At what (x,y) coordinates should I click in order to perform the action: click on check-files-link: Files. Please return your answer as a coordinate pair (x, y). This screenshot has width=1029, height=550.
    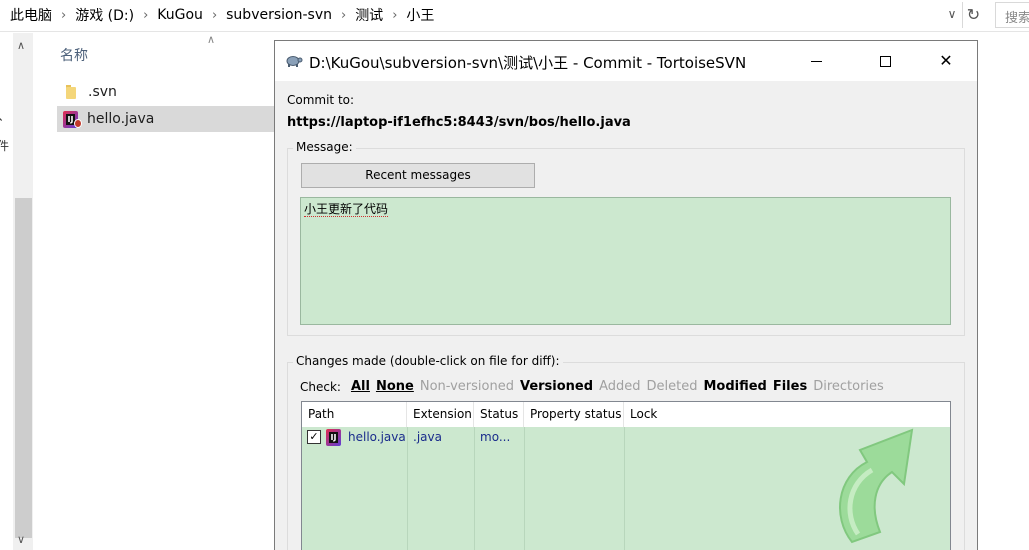
    Looking at the image, I should click on (790, 386).